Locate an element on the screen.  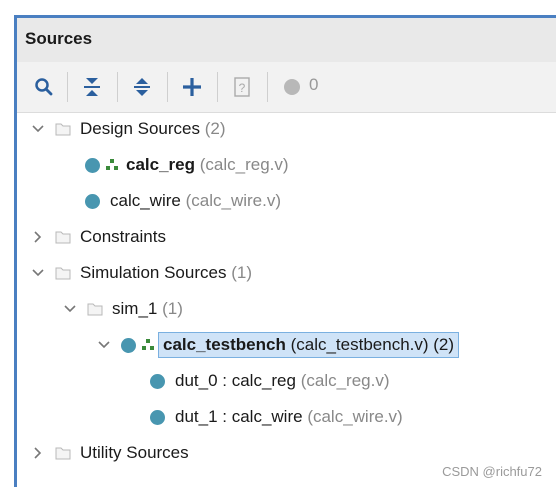
tree-node-design-sources: Design Sources (2) is located at coordinates (128, 129).